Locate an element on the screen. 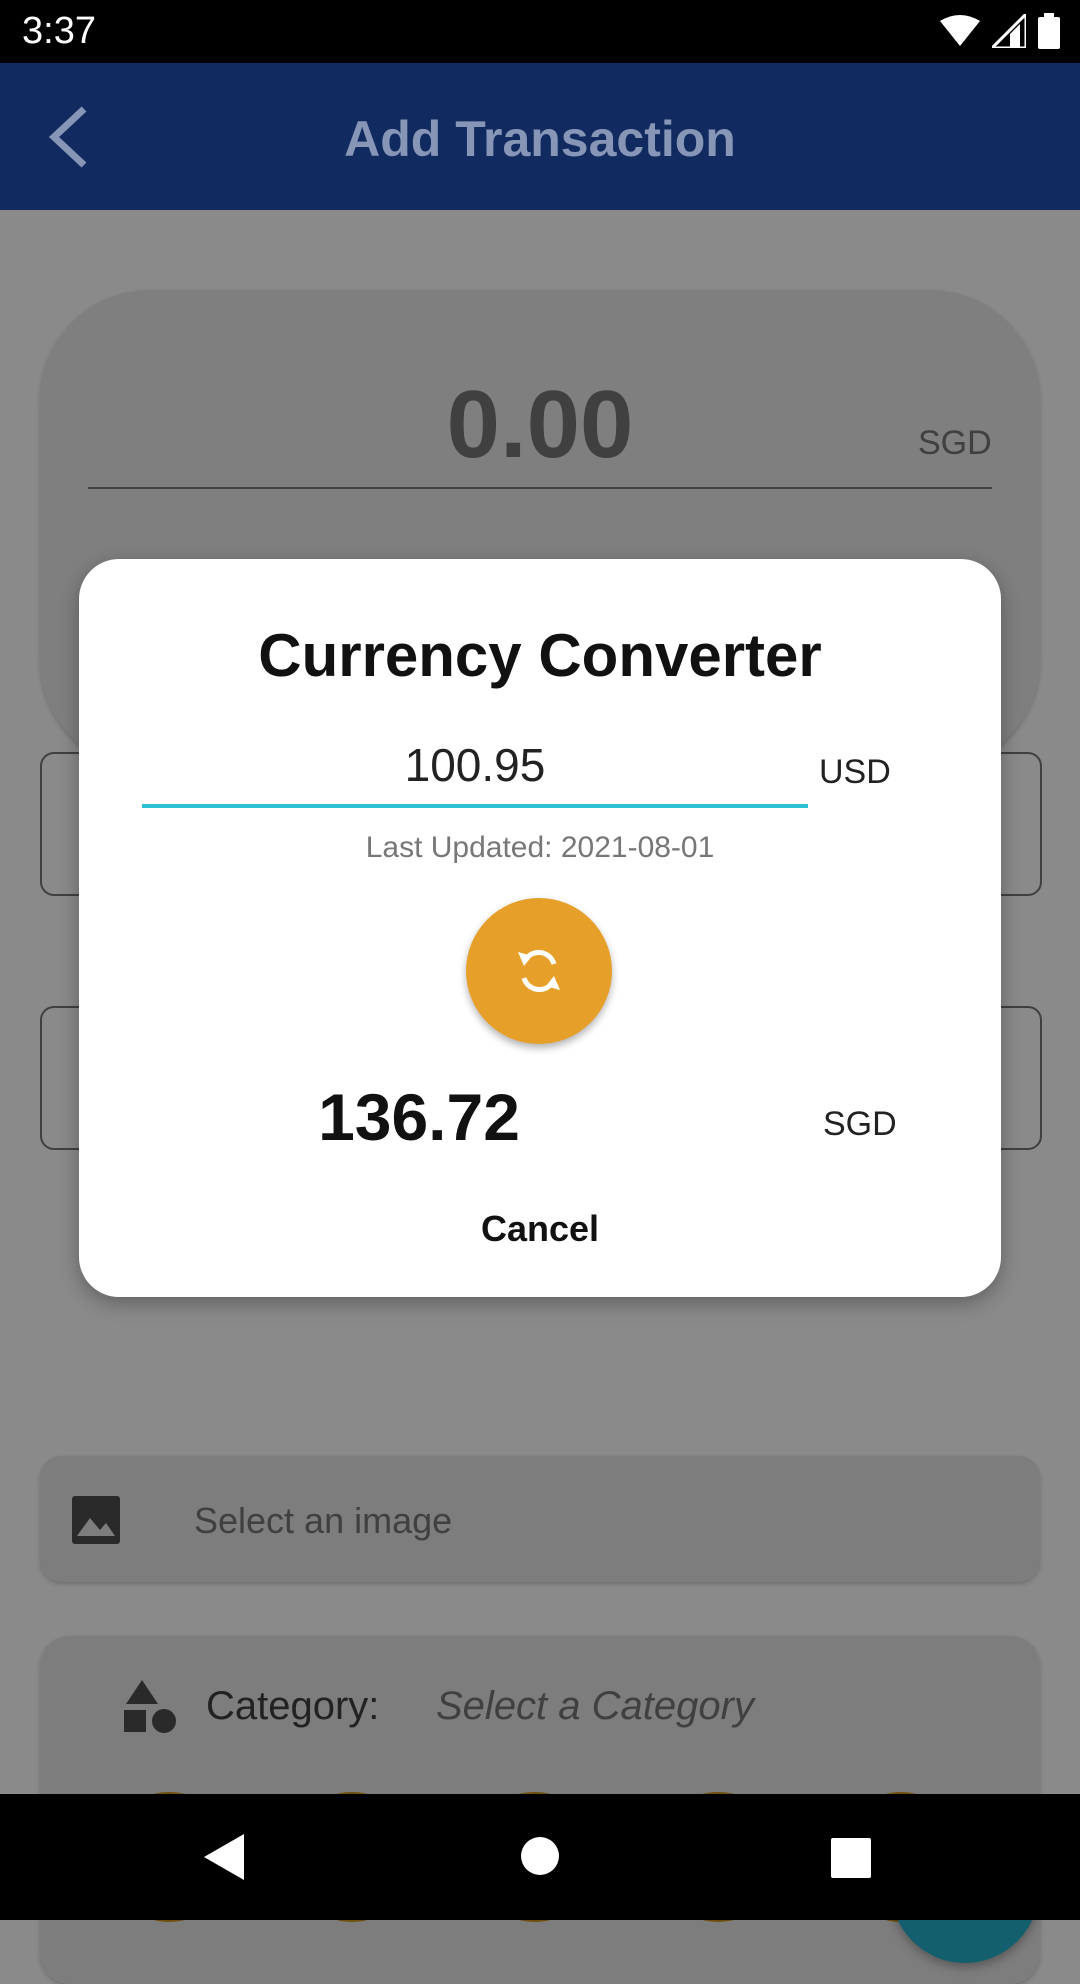 This screenshot has width=1080, height=1984. recents-nav-icon is located at coordinates (851, 1858).